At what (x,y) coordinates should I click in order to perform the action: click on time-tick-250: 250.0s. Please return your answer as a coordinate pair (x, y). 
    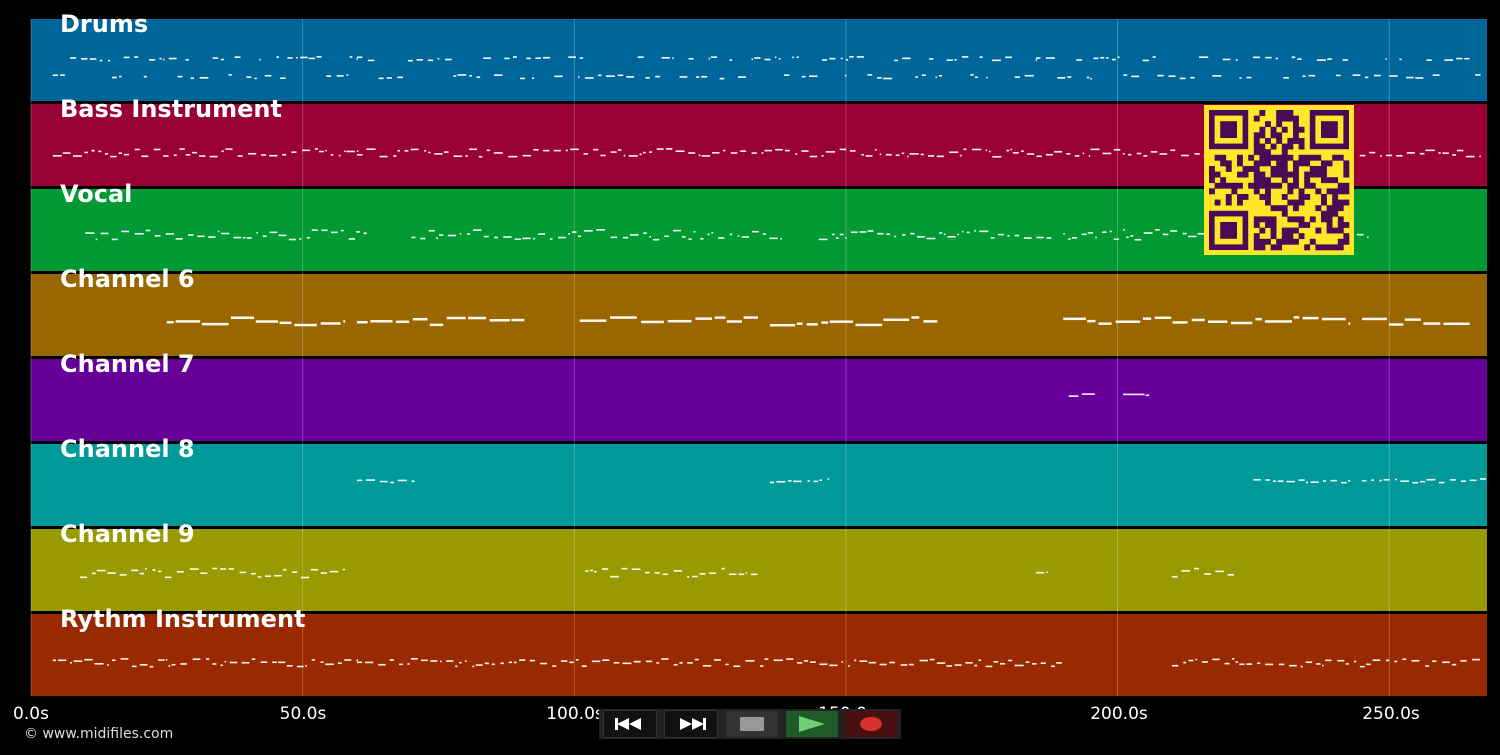
    Looking at the image, I should click on (1391, 714).